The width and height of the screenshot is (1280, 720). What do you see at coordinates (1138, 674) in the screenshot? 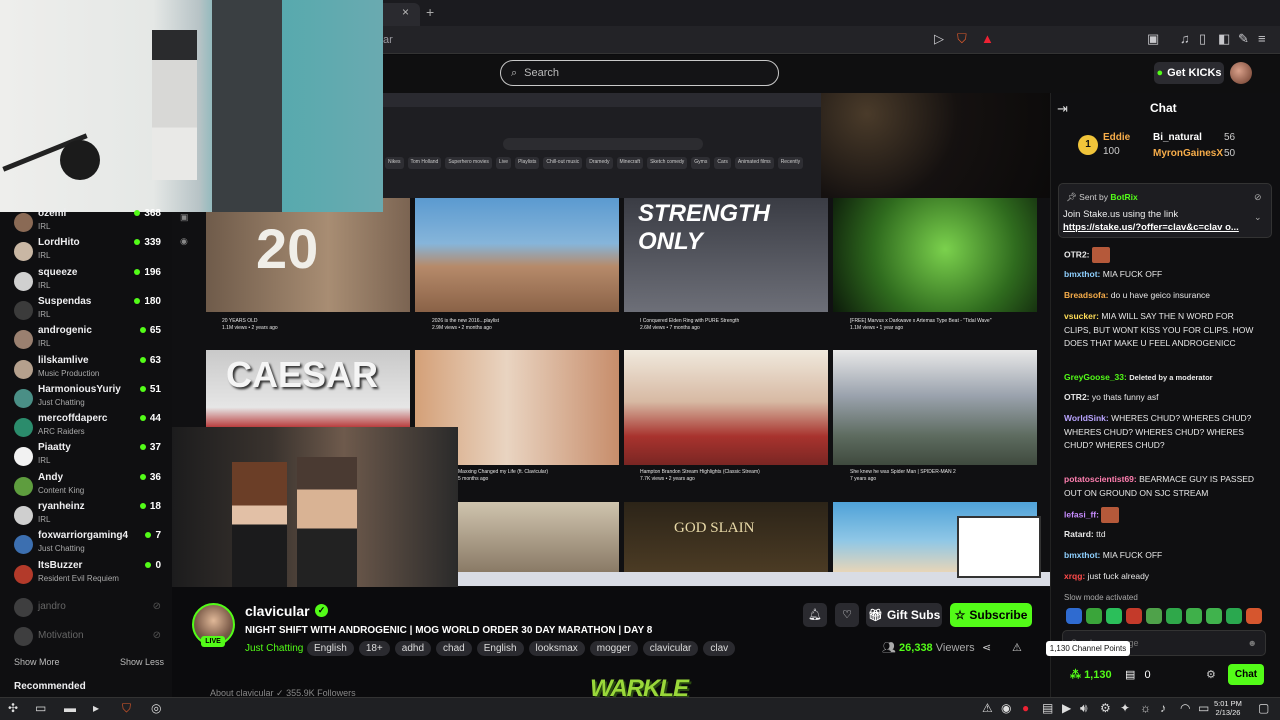
I see `kicks-balance: ▤ 0` at bounding box center [1138, 674].